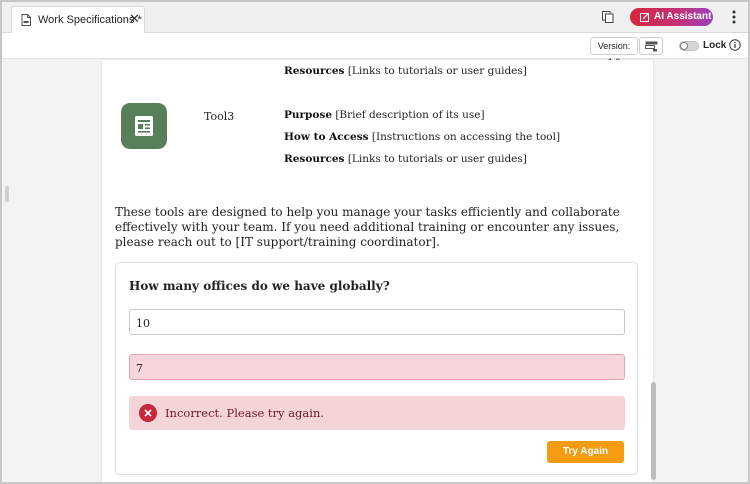  What do you see at coordinates (735, 45) in the screenshot?
I see `info-icon` at bounding box center [735, 45].